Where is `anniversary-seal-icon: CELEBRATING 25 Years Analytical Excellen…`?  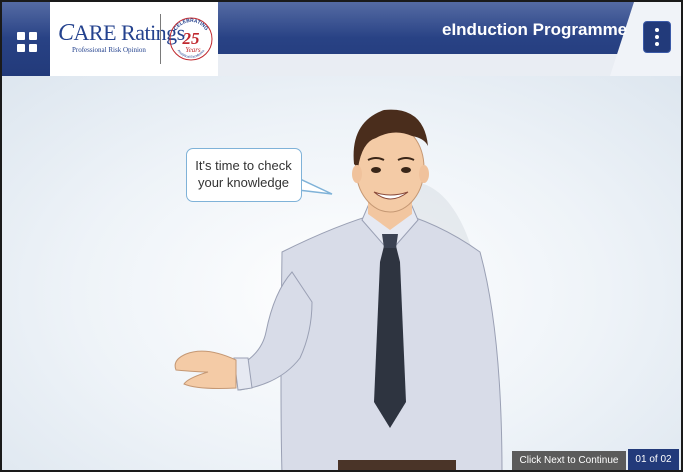 anniversary-seal-icon: CELEBRATING 25 Years Analytical Excellen… is located at coordinates (191, 39).